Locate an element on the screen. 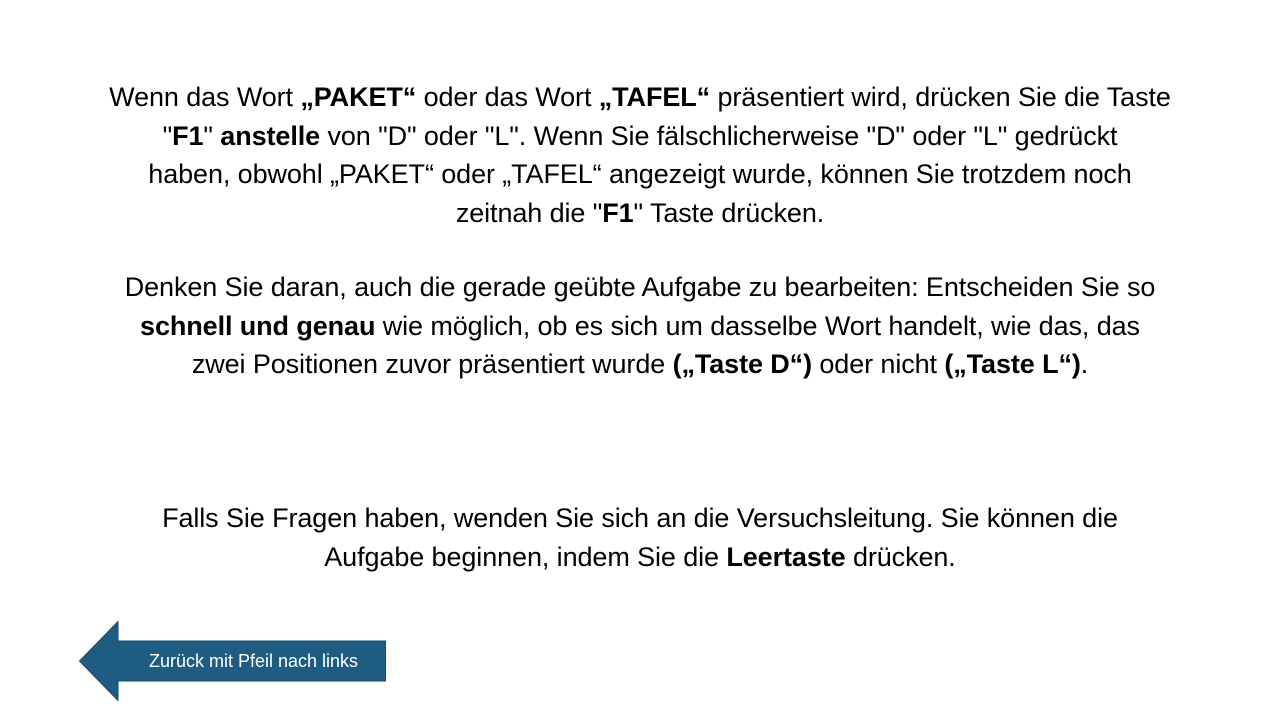  text-segment: drücken. is located at coordinates (900, 556).